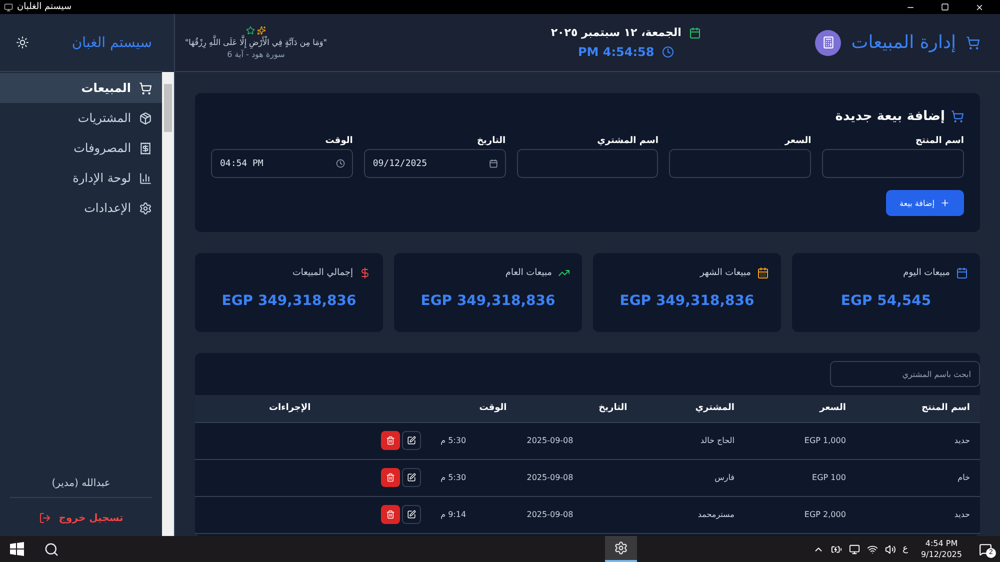  I want to click on table-cell: 9:14 م, so click(473, 514).